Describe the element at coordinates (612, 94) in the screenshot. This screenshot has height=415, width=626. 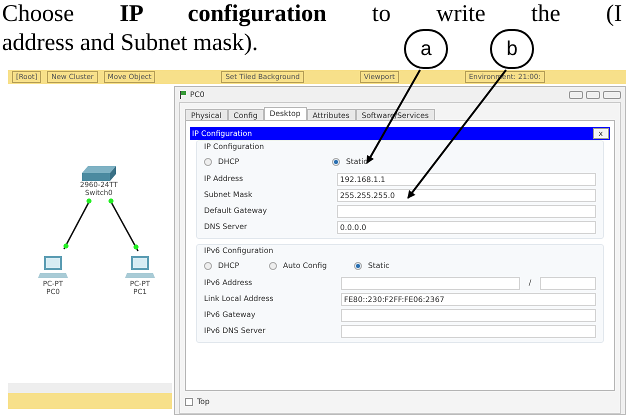
I see `close-button` at that location.